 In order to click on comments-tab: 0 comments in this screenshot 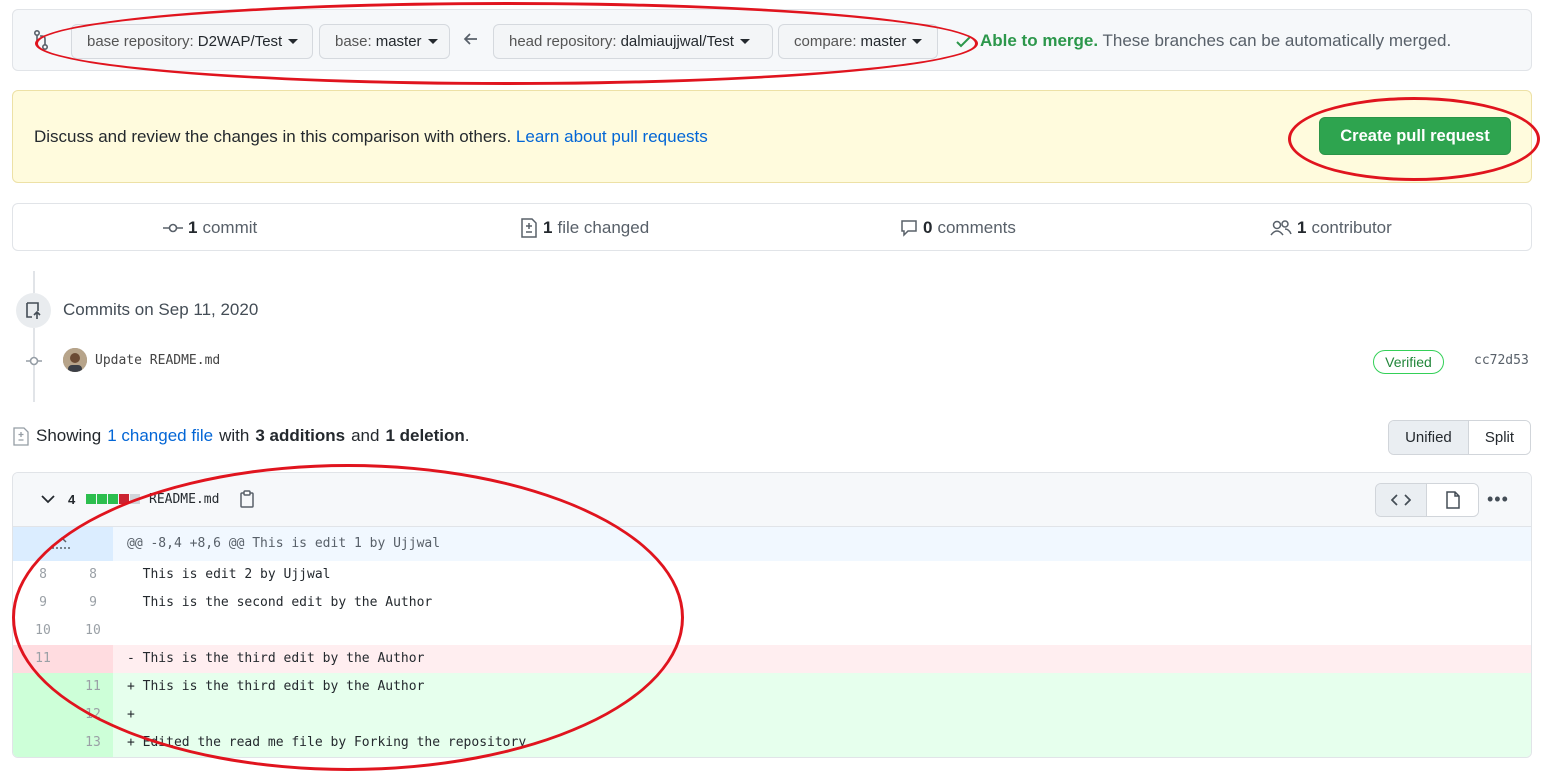, I will do `click(958, 228)`.